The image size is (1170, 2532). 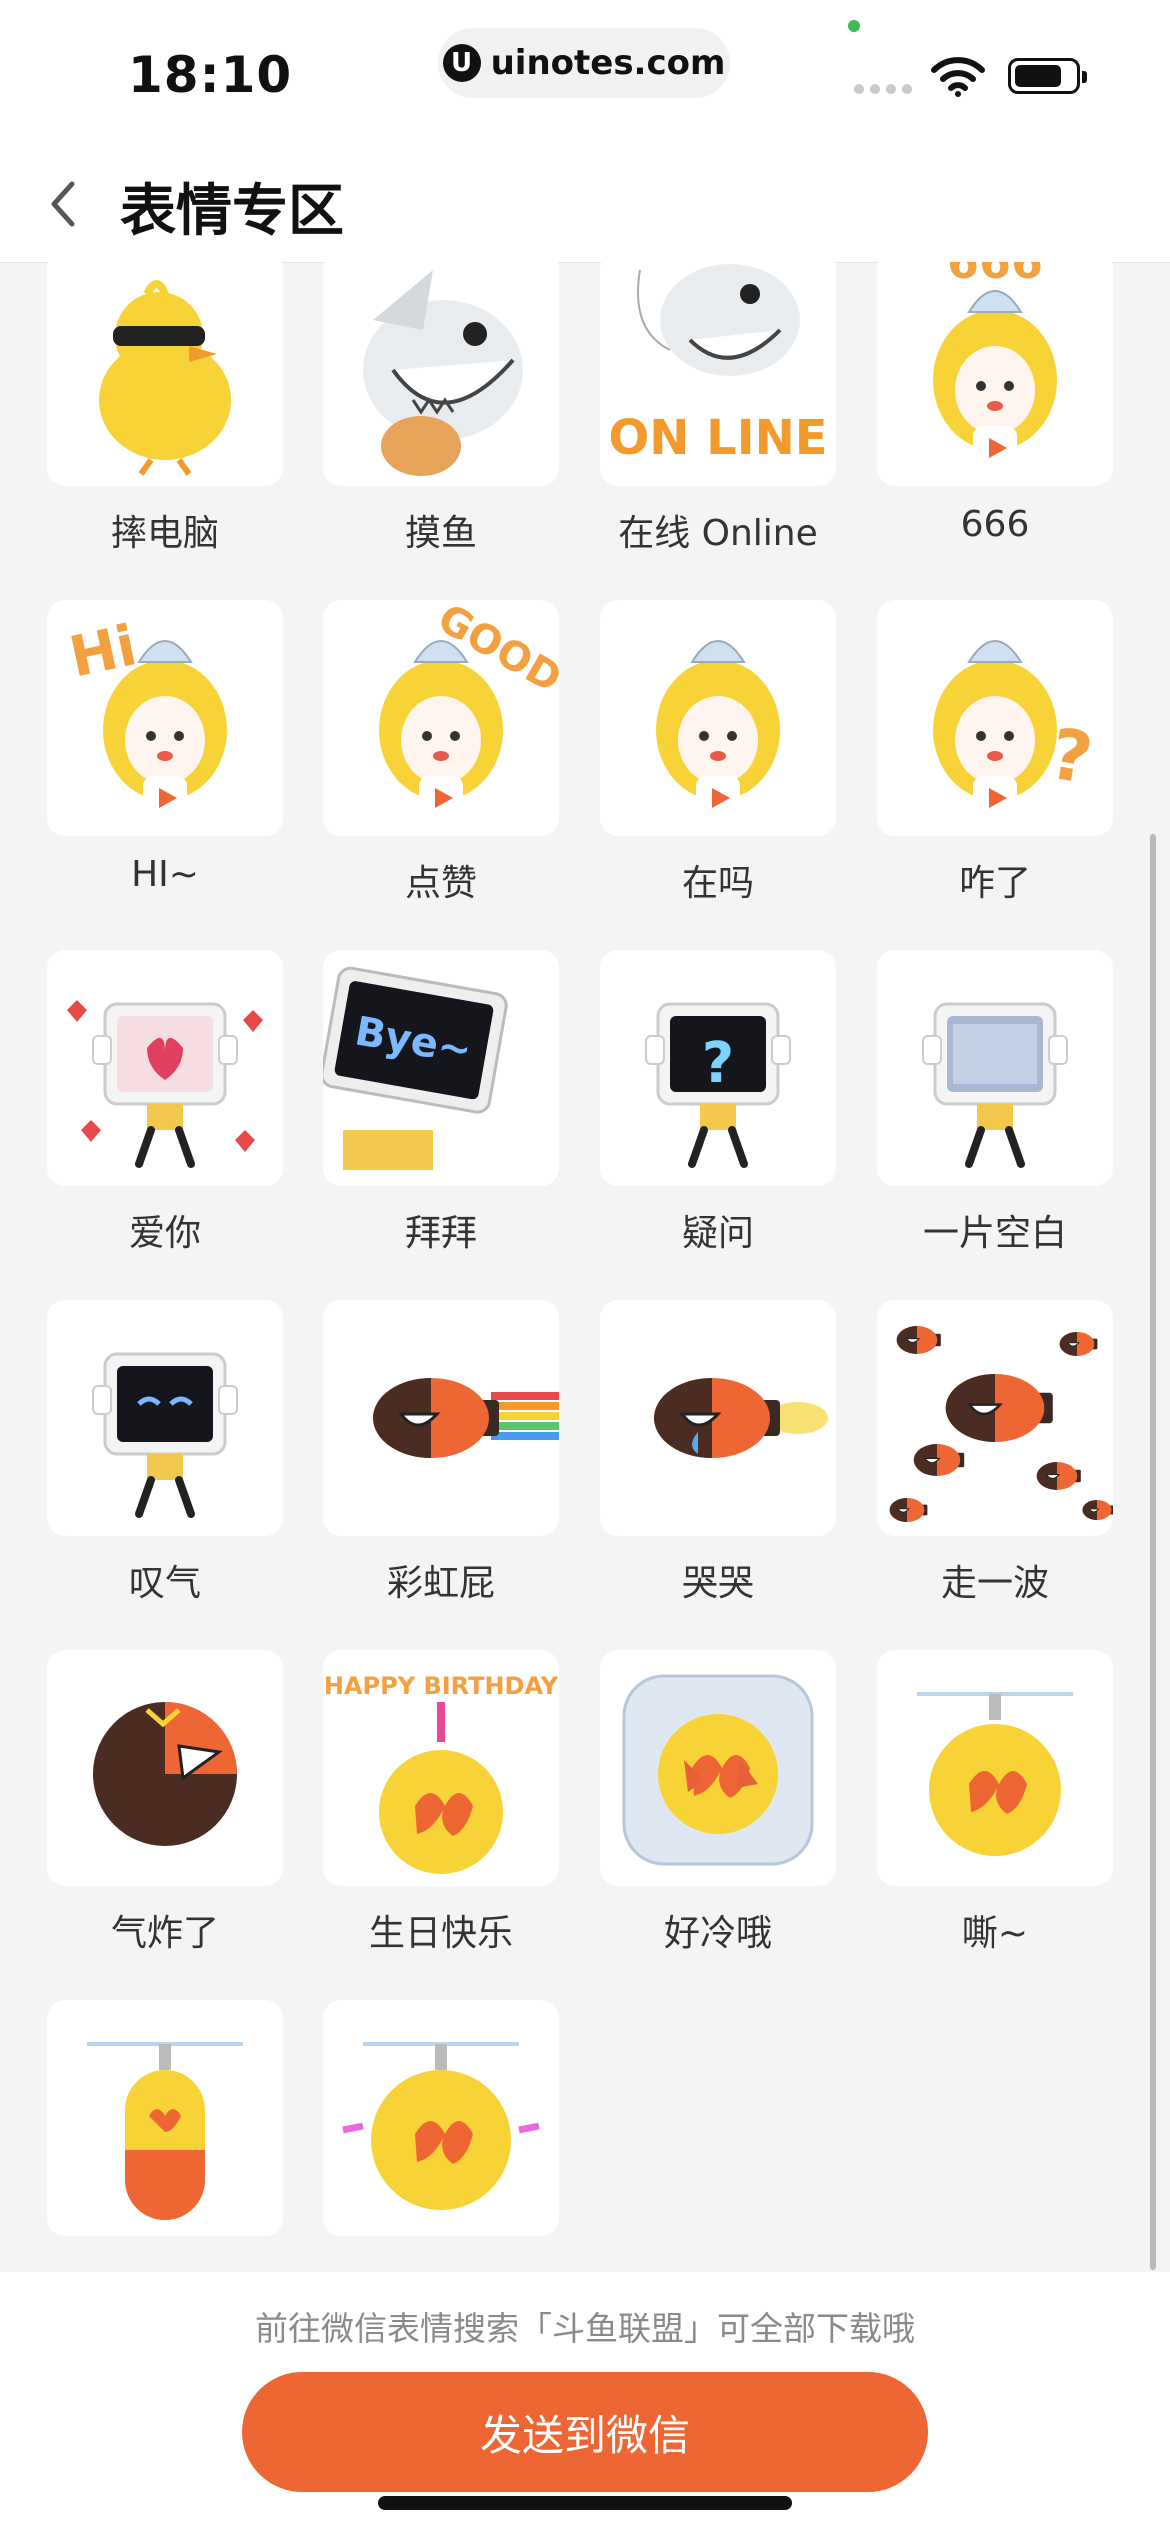 I want to click on sticker-ball-shy-icon, so click(x=441, y=2126).